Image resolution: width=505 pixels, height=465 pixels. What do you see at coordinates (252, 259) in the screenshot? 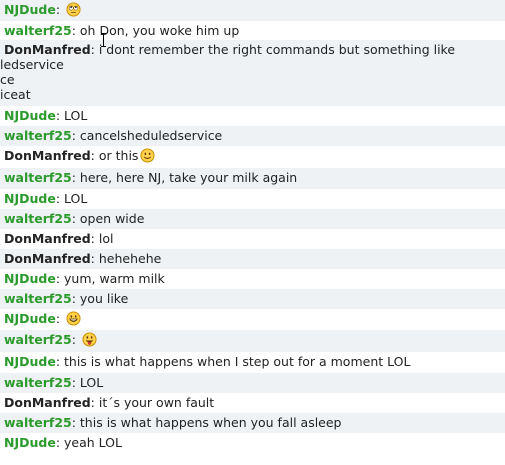
I see `chat-message: DonManfred: hehehehe` at bounding box center [252, 259].